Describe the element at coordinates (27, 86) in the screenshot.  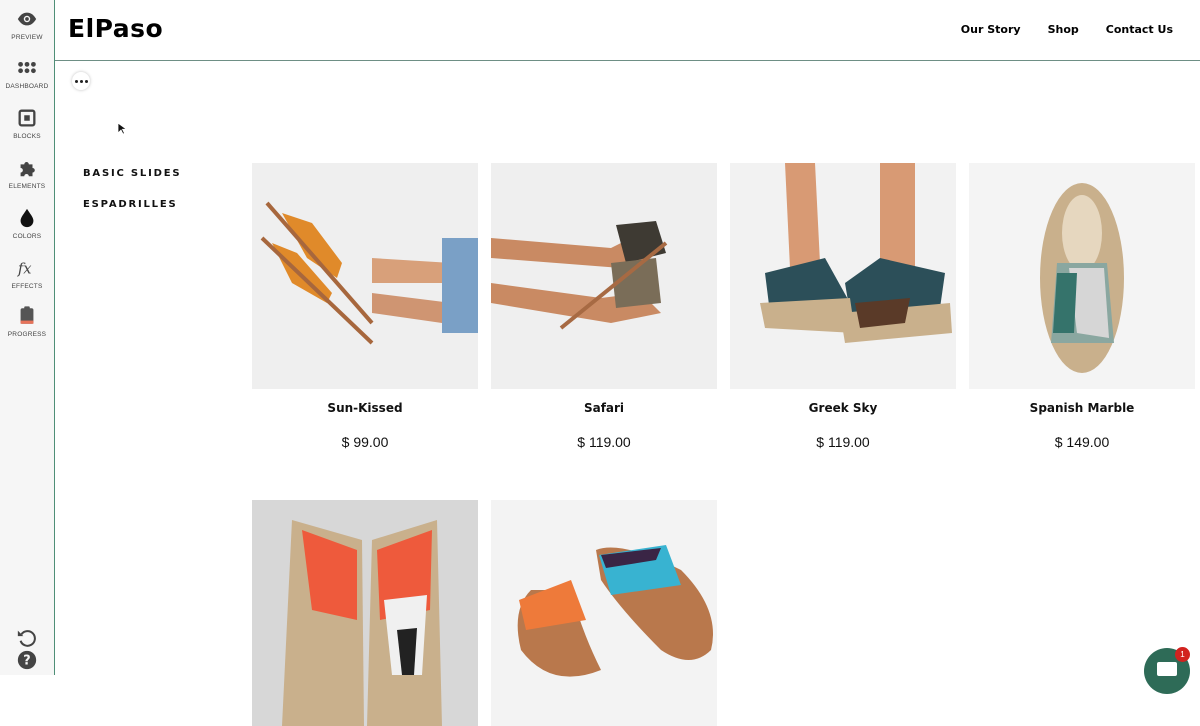
I see `dashboard-label: DASHBOARD` at that location.